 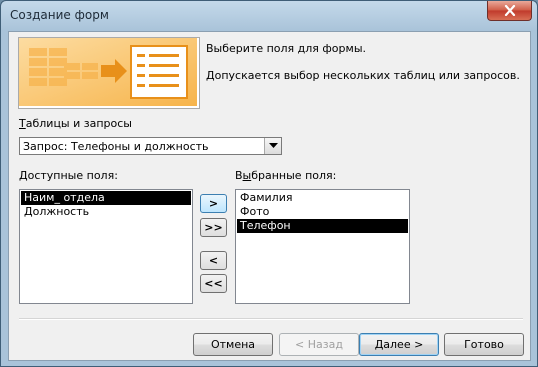 I want to click on tables-queries-label: Таблицы и запросы, so click(x=75, y=123).